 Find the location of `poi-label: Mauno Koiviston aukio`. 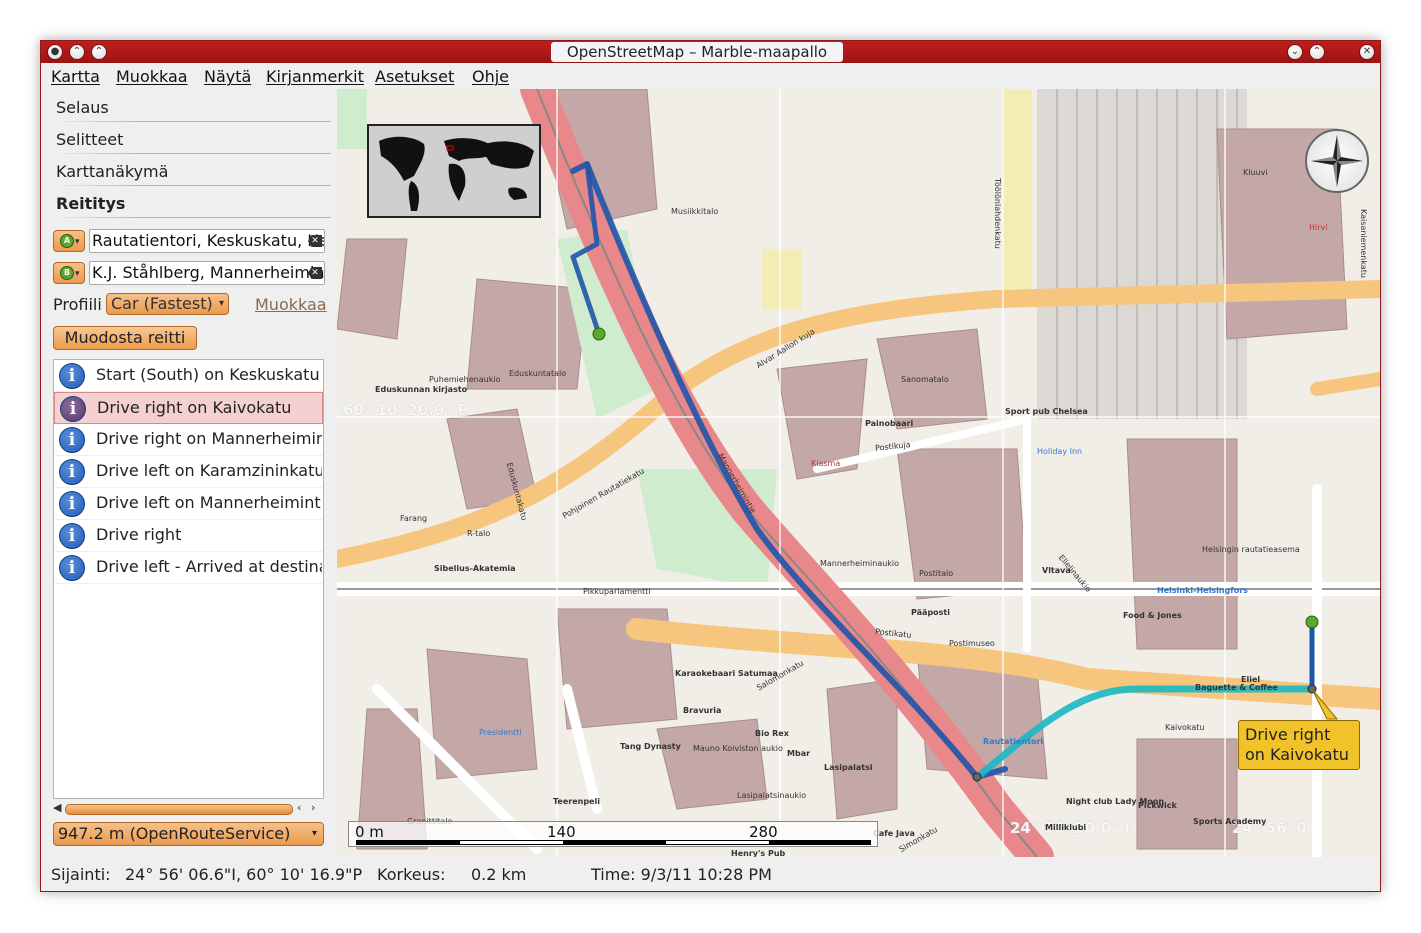

poi-label: Mauno Koiviston aukio is located at coordinates (738, 748).